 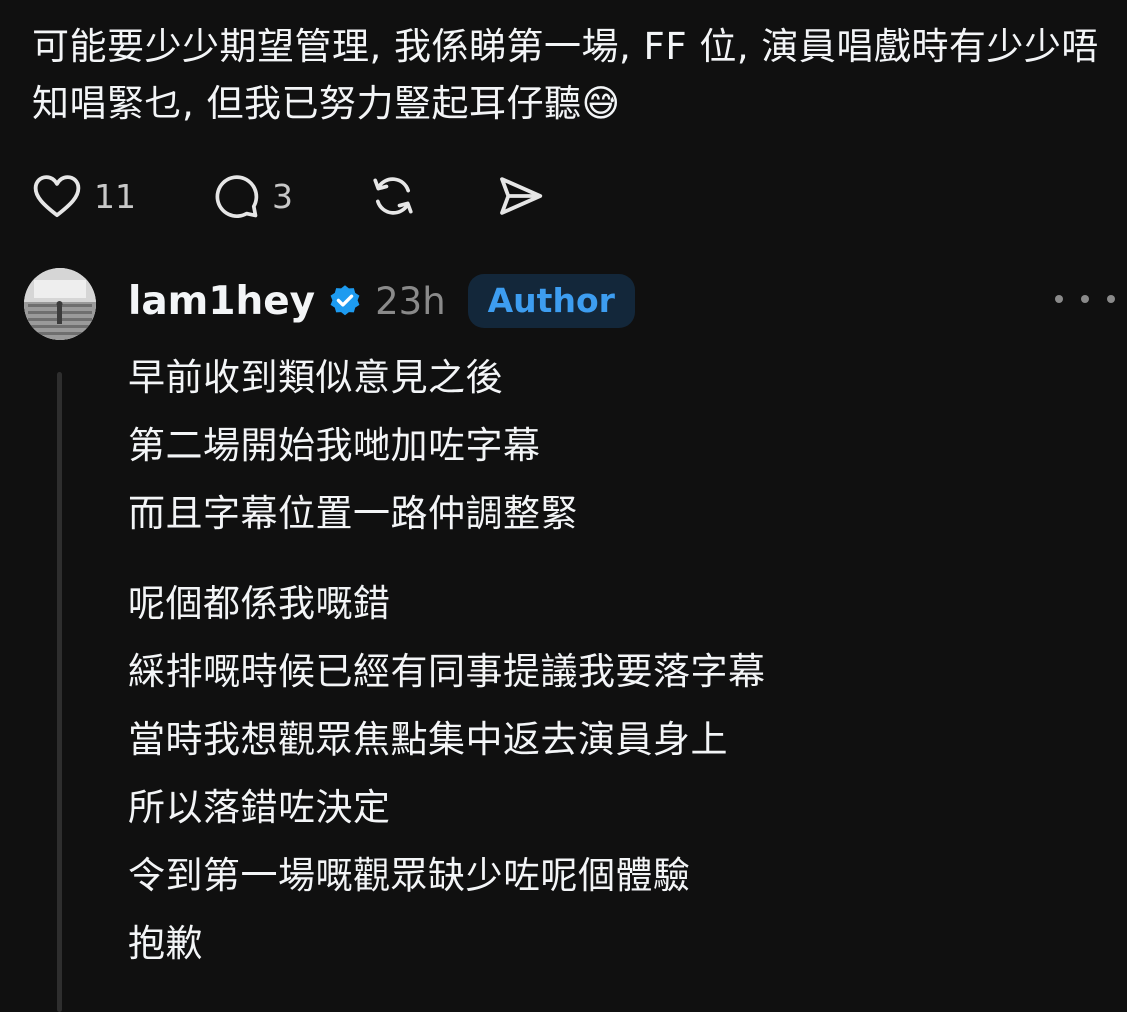 What do you see at coordinates (447, 671) in the screenshot?
I see `reply-line: 綵排嘅時候已經有同事提議我要落字幕` at bounding box center [447, 671].